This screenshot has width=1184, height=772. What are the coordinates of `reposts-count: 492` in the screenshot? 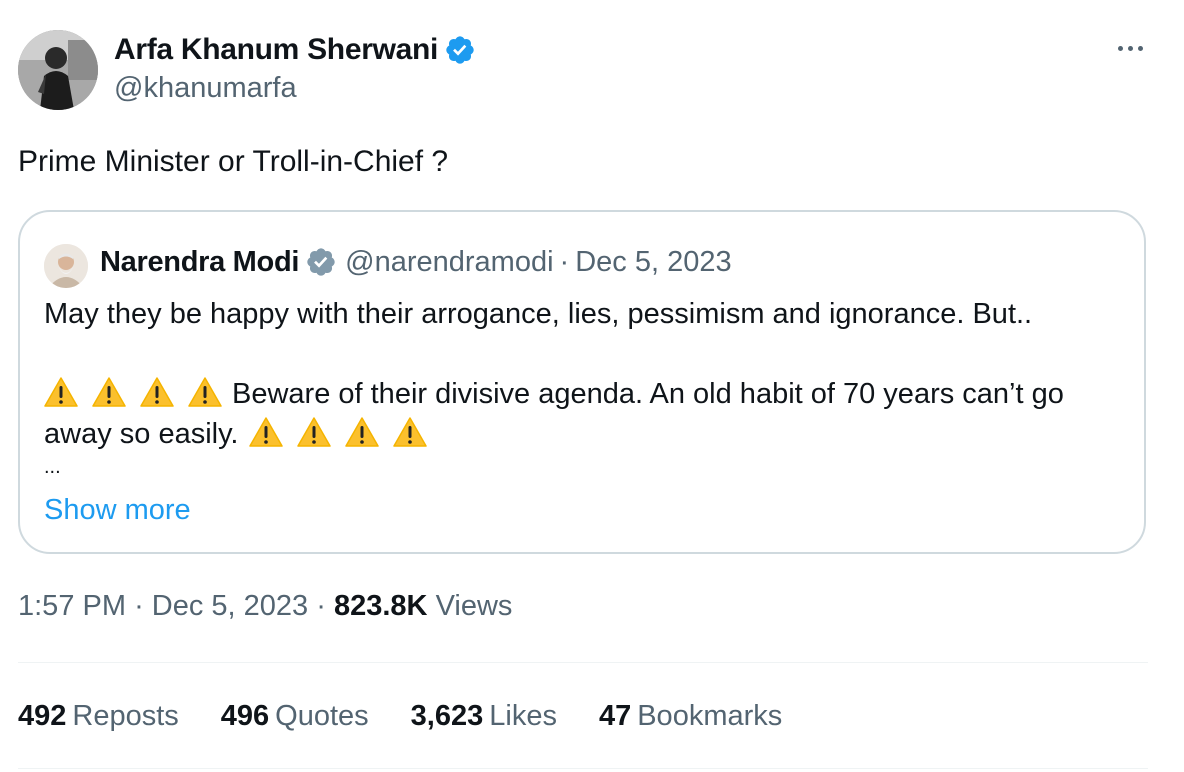 It's located at (42, 716).